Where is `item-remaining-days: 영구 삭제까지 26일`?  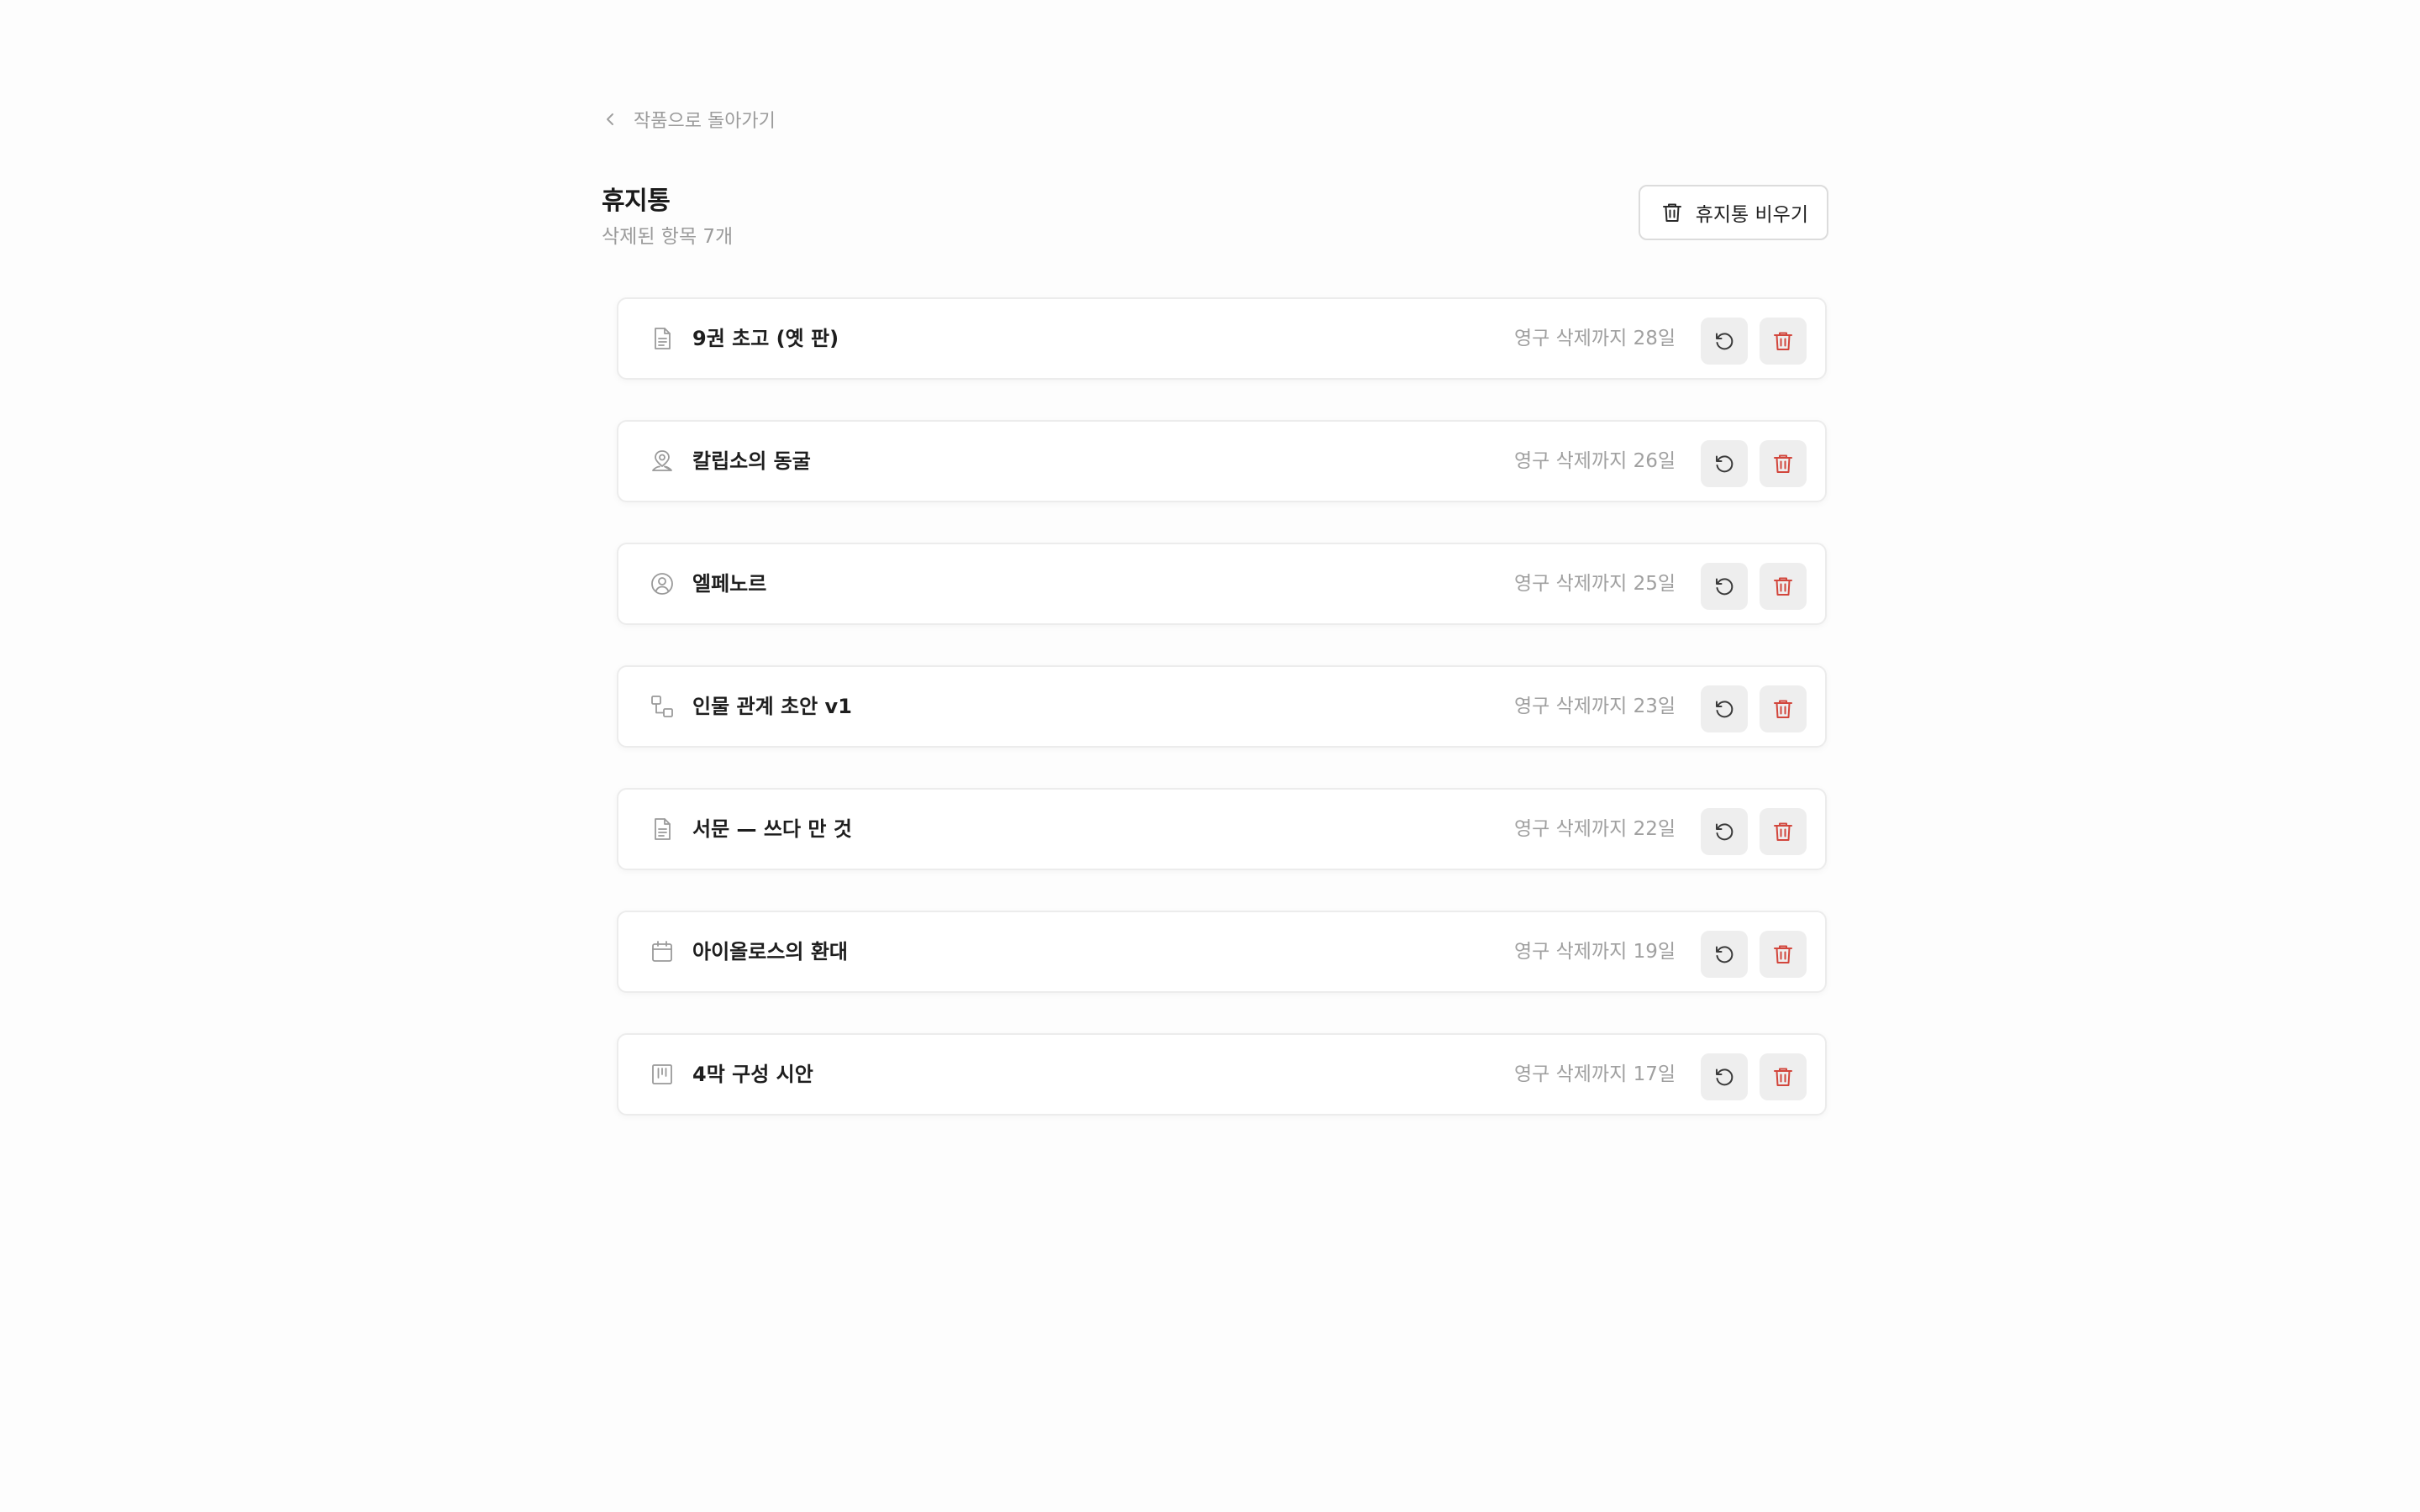 item-remaining-days: 영구 삭제까지 26일 is located at coordinates (1594, 461).